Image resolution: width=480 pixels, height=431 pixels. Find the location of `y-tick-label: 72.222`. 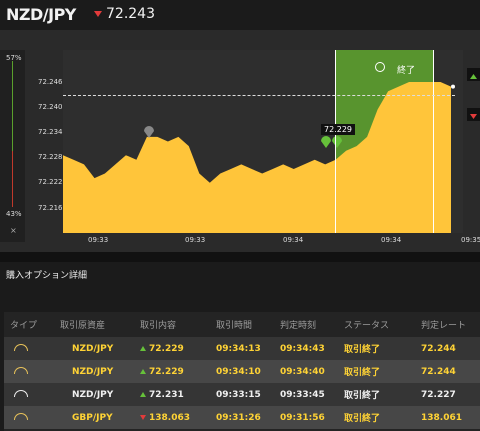

y-tick-label: 72.222 is located at coordinates (50, 182).